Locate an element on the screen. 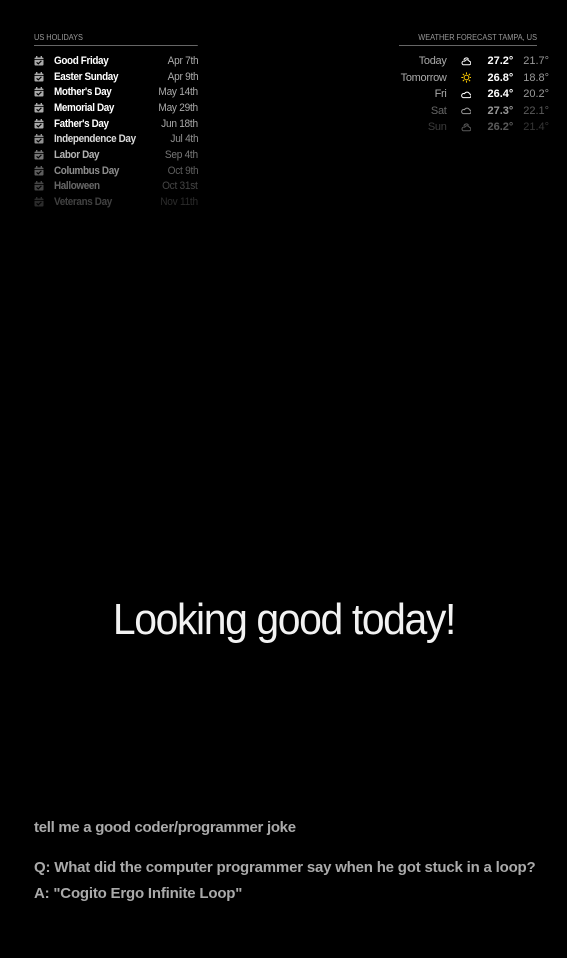 Image resolution: width=567 pixels, height=958 pixels. holiday-date: Jul 4th is located at coordinates (184, 139).